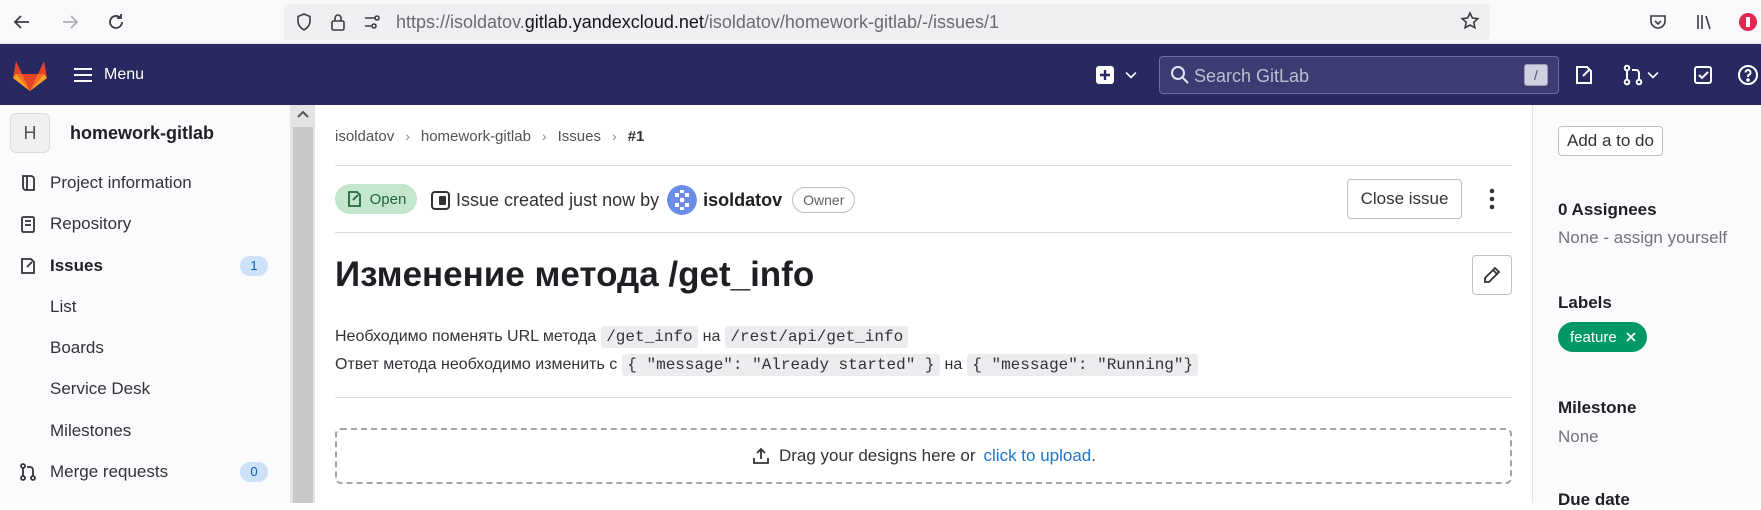 This screenshot has width=1761, height=510. Describe the element at coordinates (476, 136) in the screenshot. I see `breadcrumb-item: homework-gitlab` at that location.